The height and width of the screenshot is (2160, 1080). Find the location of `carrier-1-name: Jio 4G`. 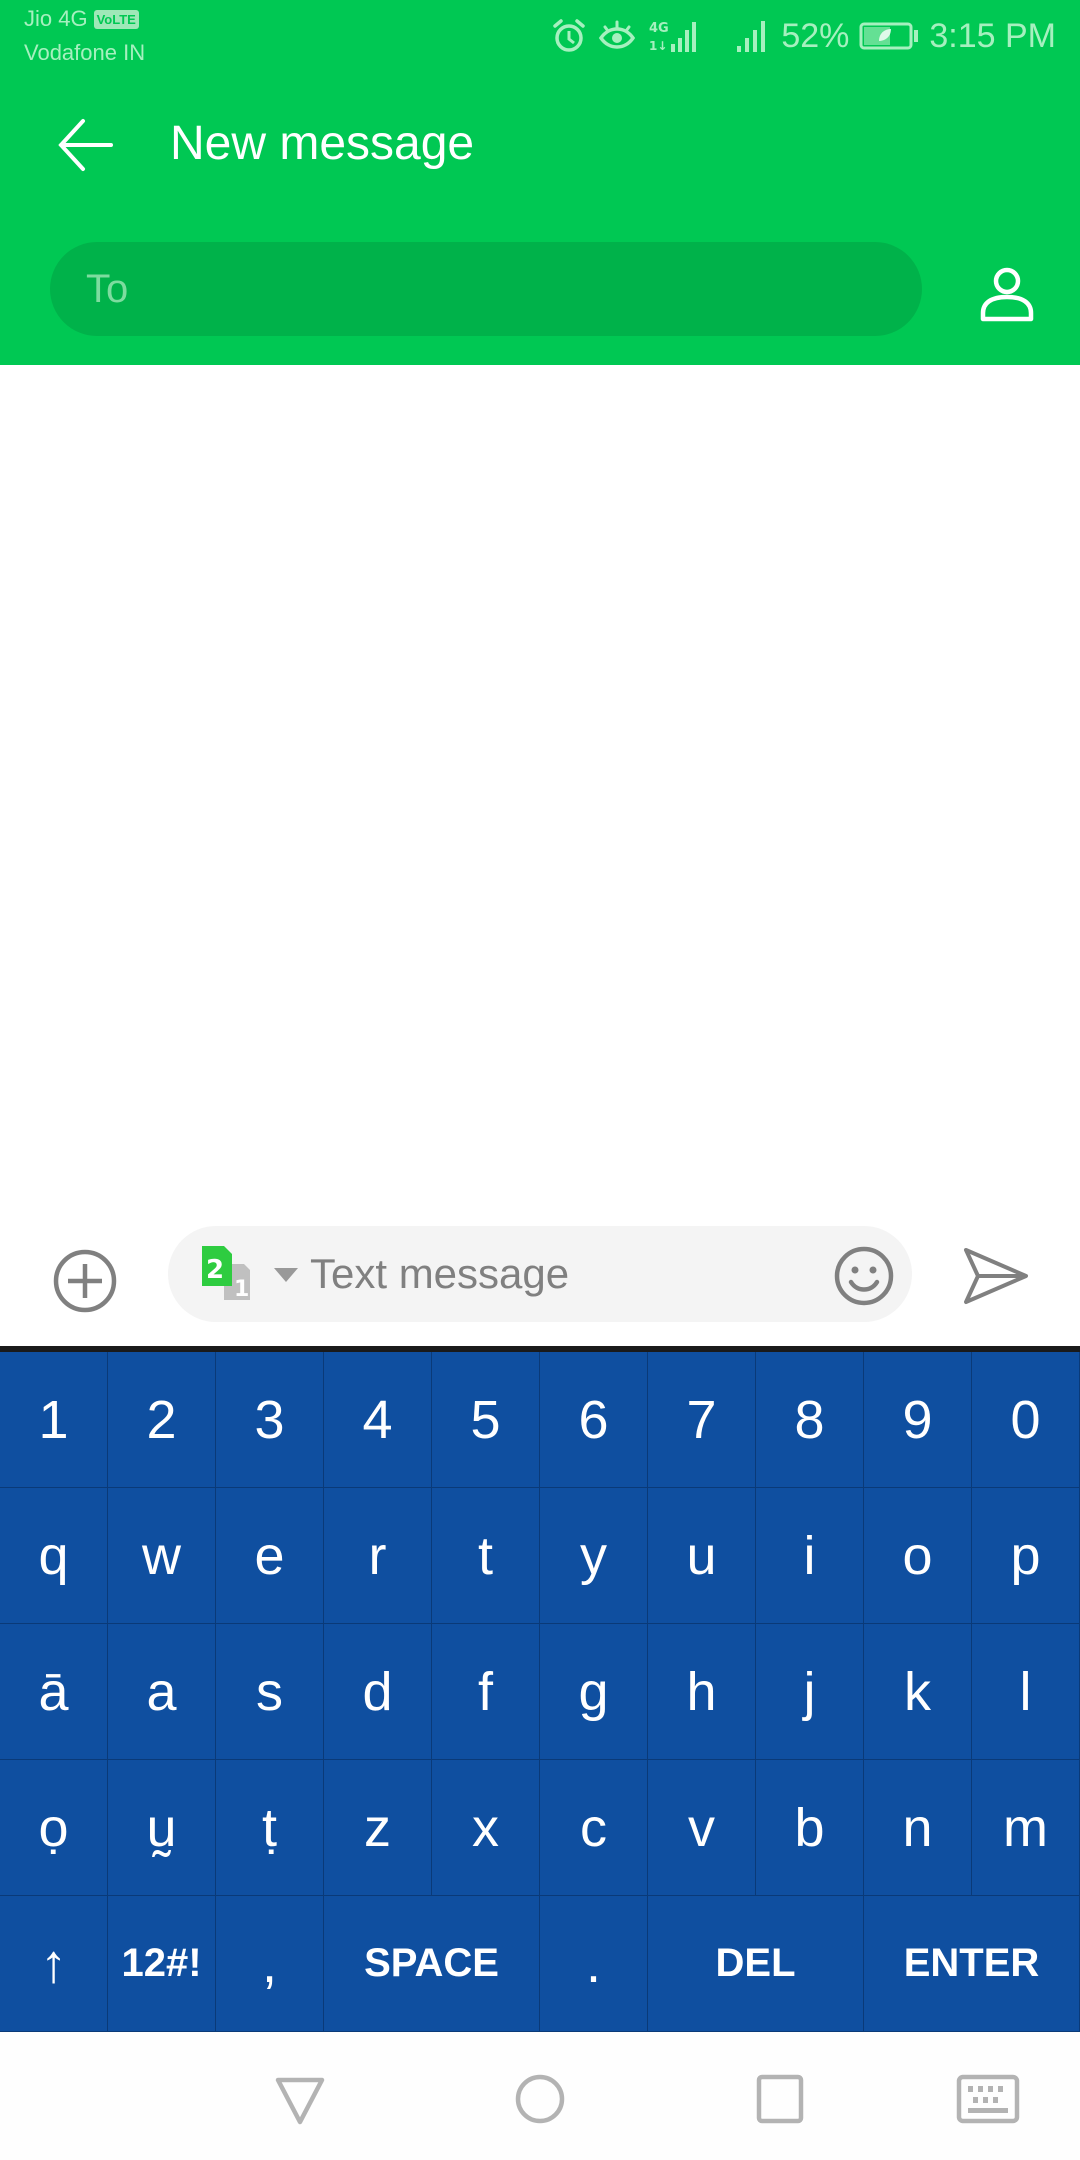

carrier-1-name: Jio 4G is located at coordinates (56, 18).